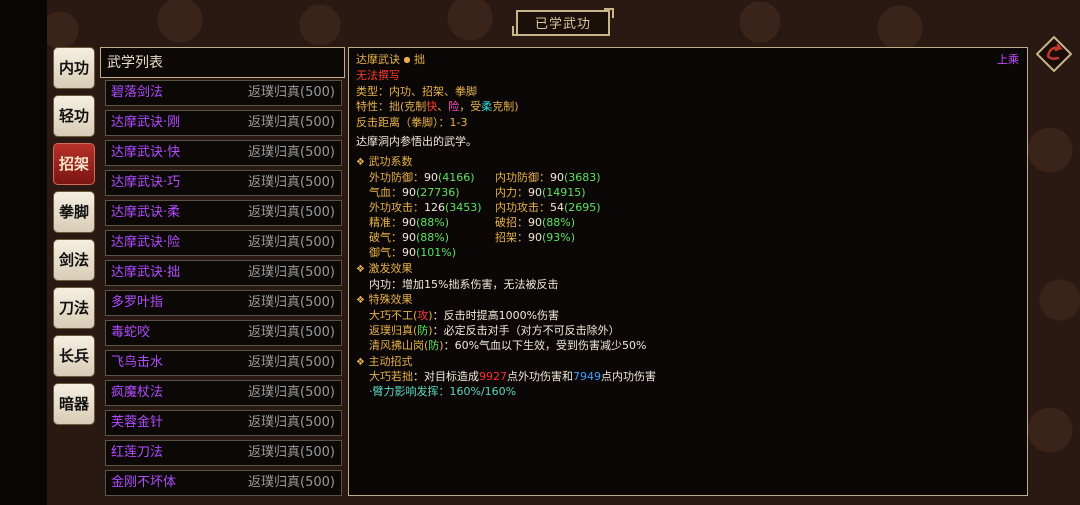 The width and height of the screenshot is (1080, 505). What do you see at coordinates (146, 212) in the screenshot?
I see `skill-name: 达摩武诀·柔` at bounding box center [146, 212].